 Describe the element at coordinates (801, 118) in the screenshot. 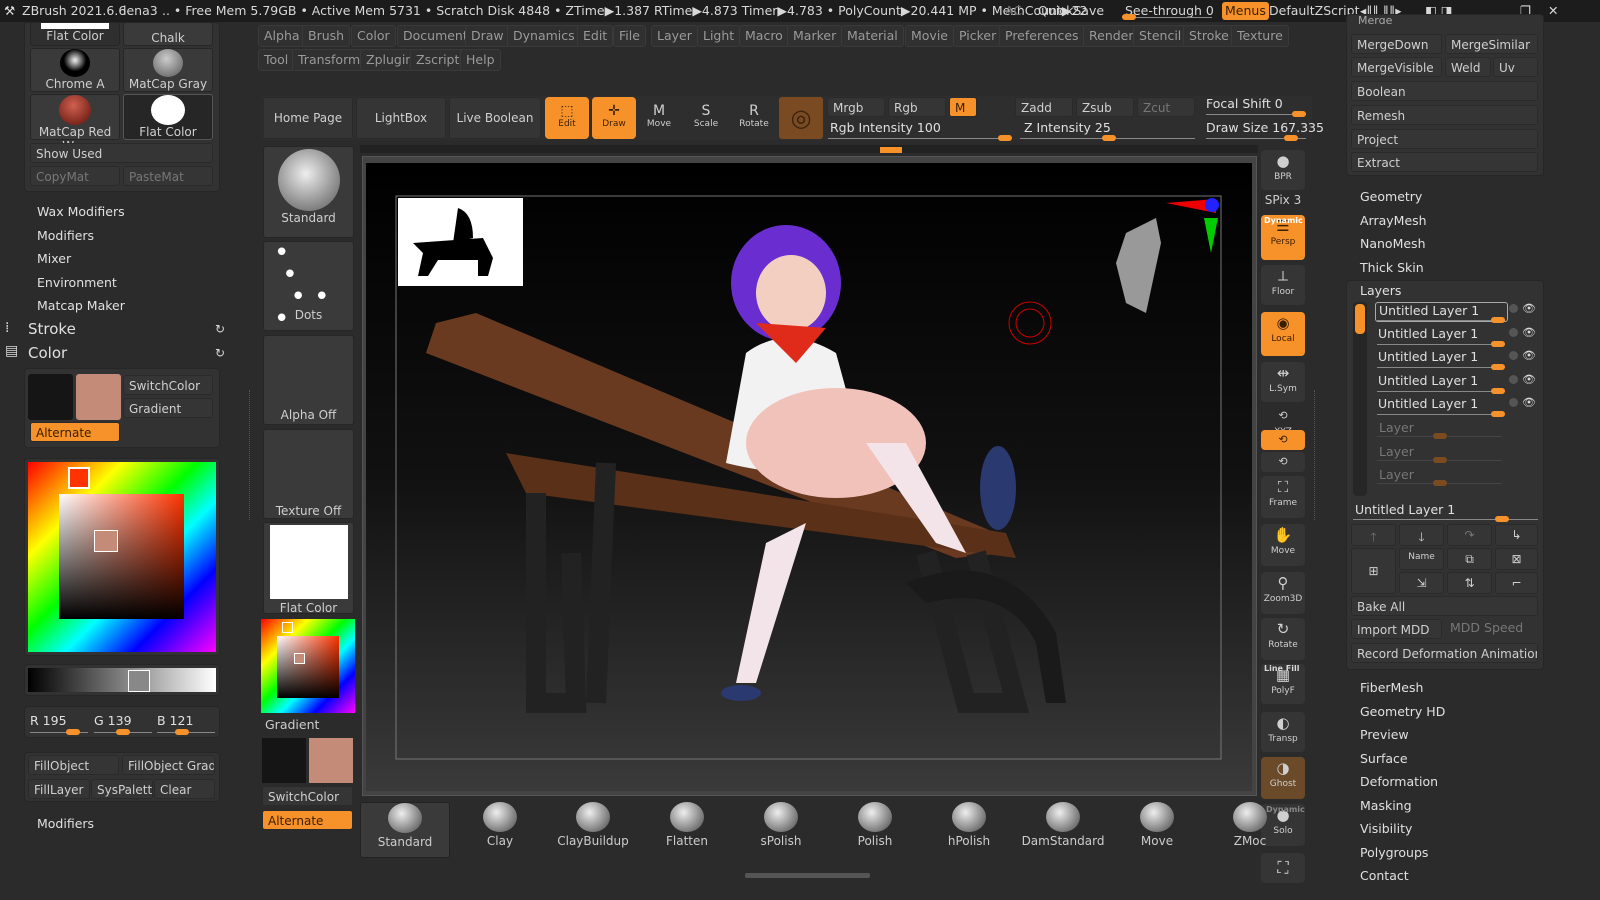

I see `material-sphere-icon: ◎` at that location.